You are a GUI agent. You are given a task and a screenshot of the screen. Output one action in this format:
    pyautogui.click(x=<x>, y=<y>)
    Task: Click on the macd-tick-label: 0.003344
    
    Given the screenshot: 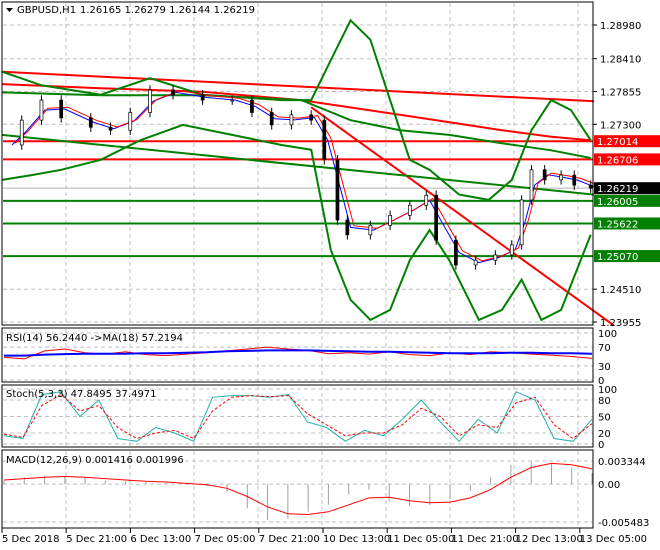 What is the action you would take?
    pyautogui.click(x=622, y=462)
    